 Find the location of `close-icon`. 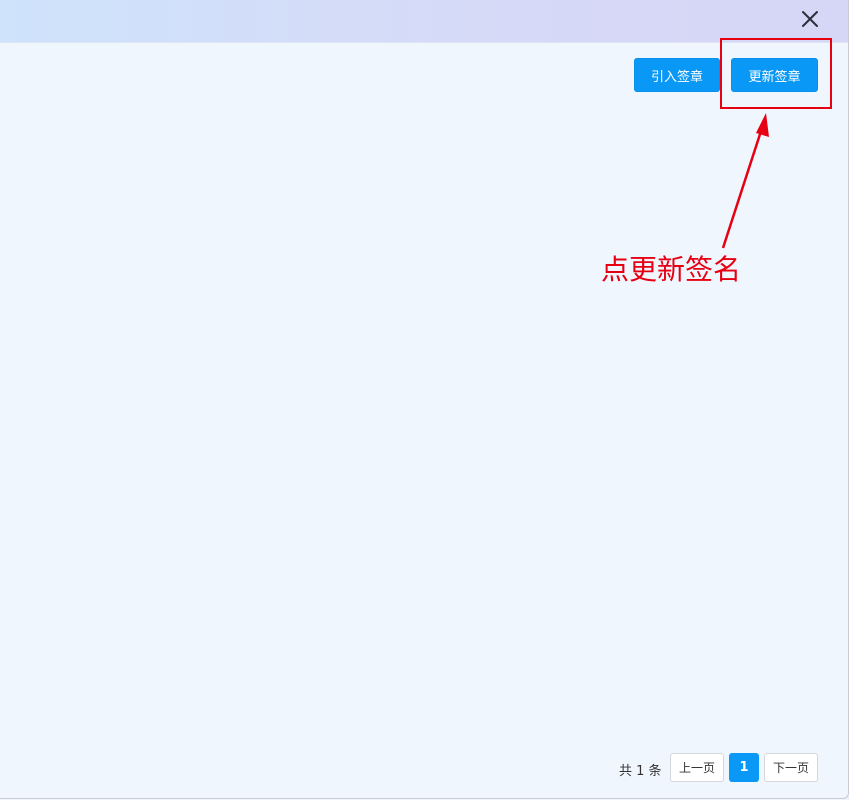

close-icon is located at coordinates (810, 19).